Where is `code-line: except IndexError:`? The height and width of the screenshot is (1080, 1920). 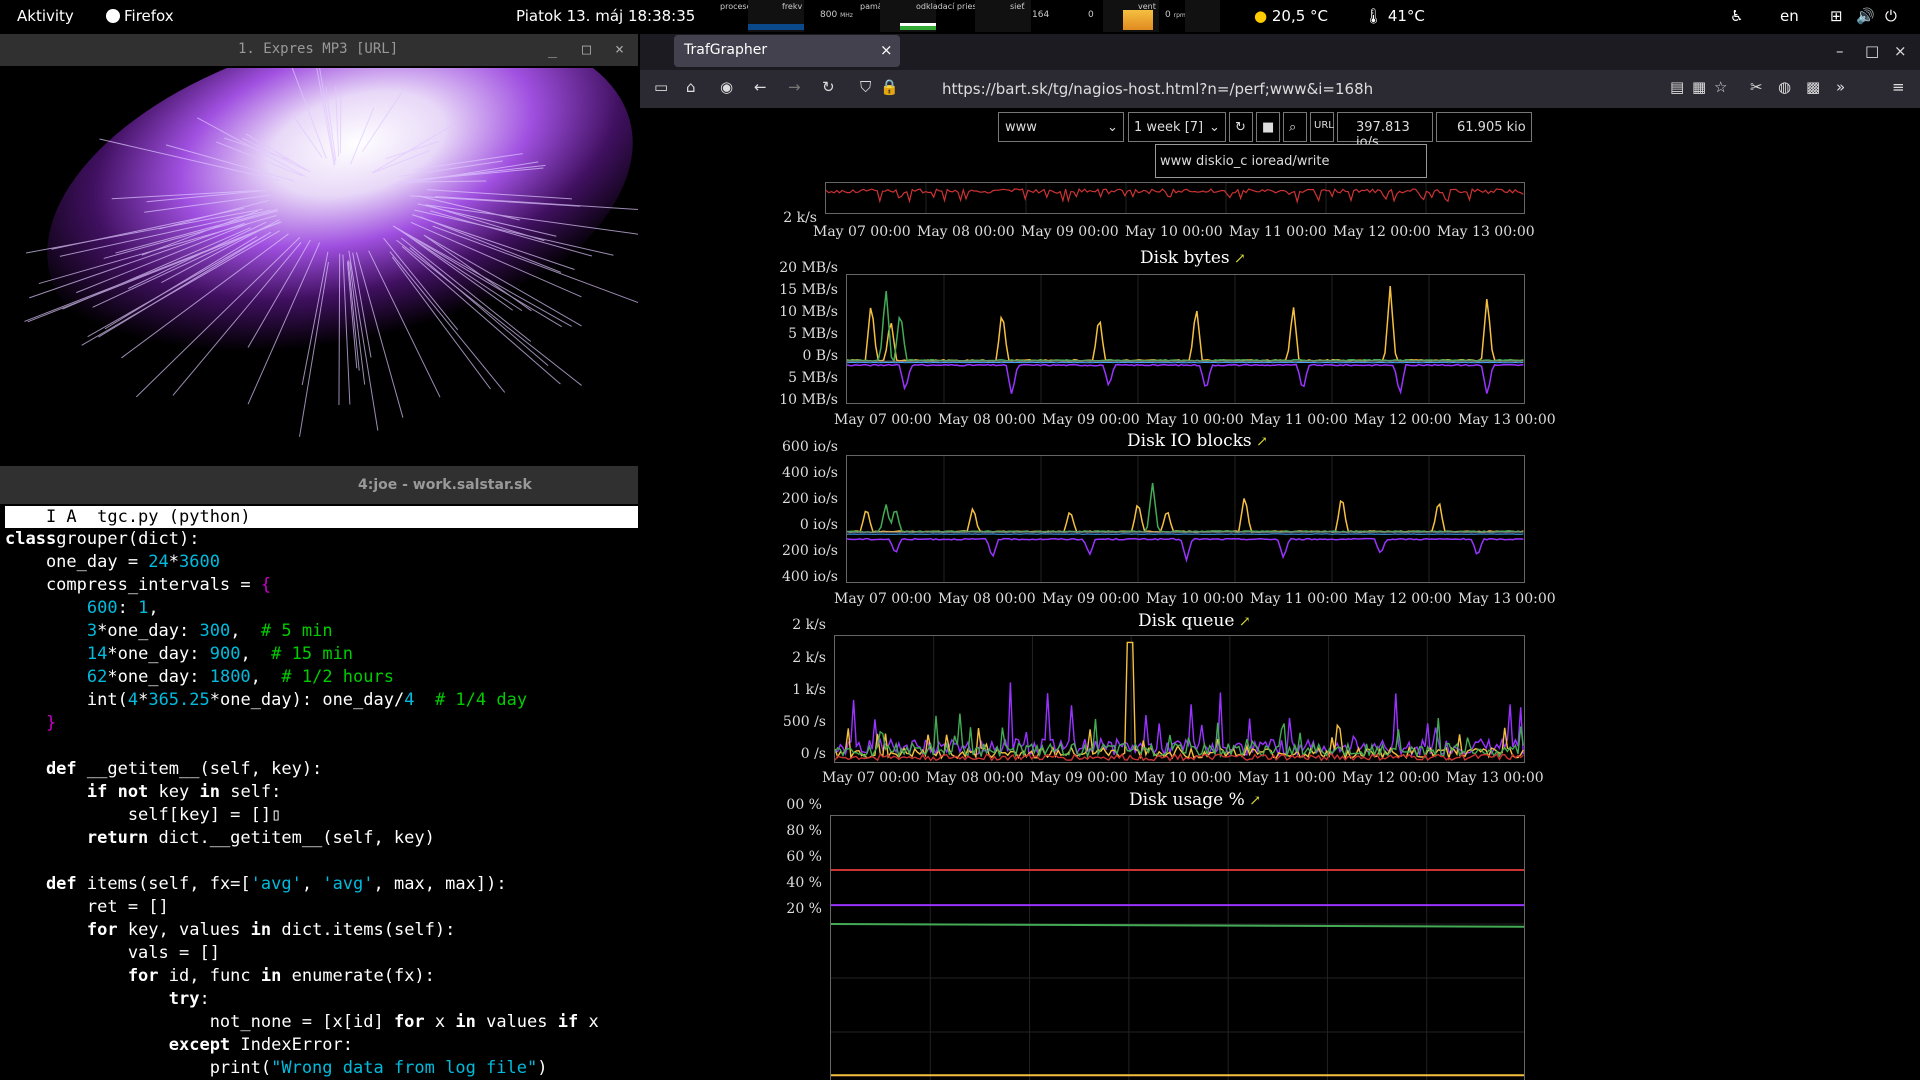 code-line: except IndexError: is located at coordinates (321, 1045).